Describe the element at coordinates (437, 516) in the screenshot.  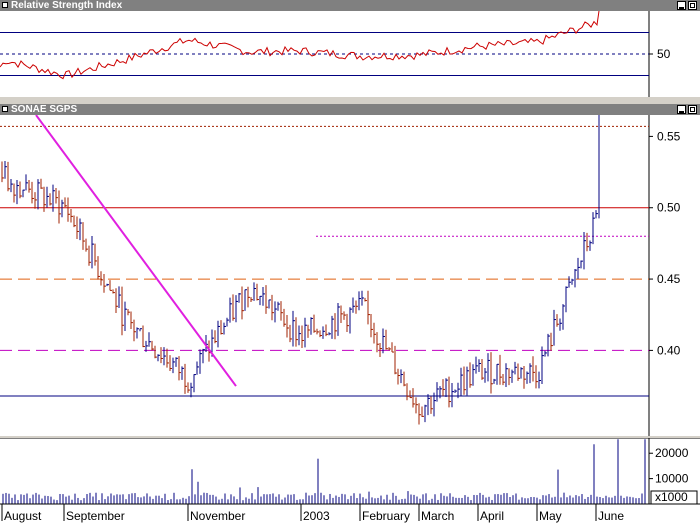
I see `x-axis-label: March` at that location.